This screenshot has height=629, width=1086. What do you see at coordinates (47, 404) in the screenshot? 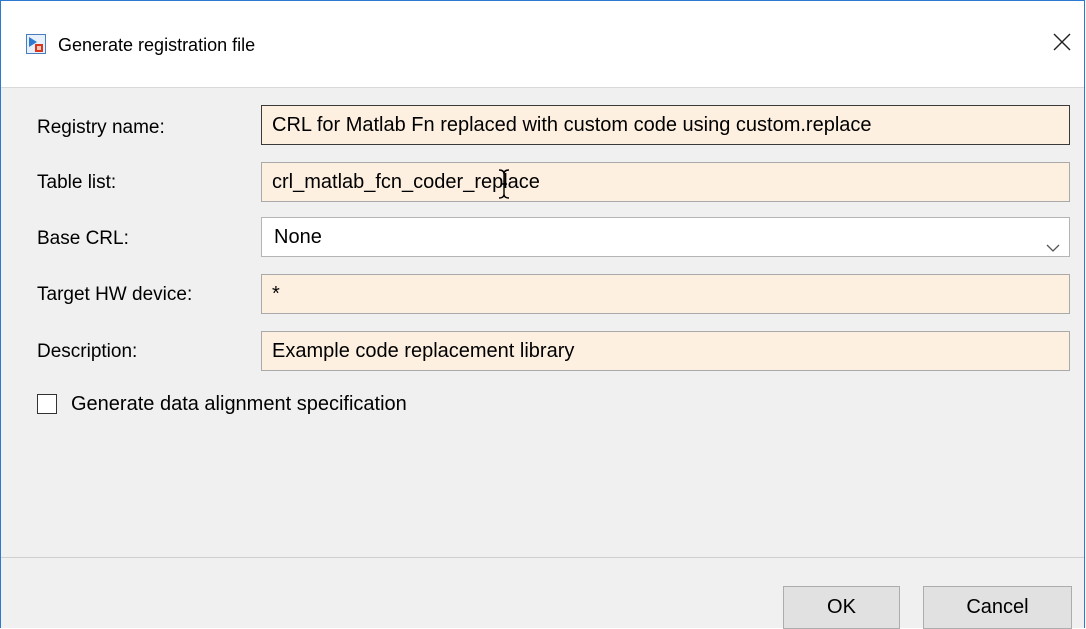
I see `data-alignment-checkbox` at bounding box center [47, 404].